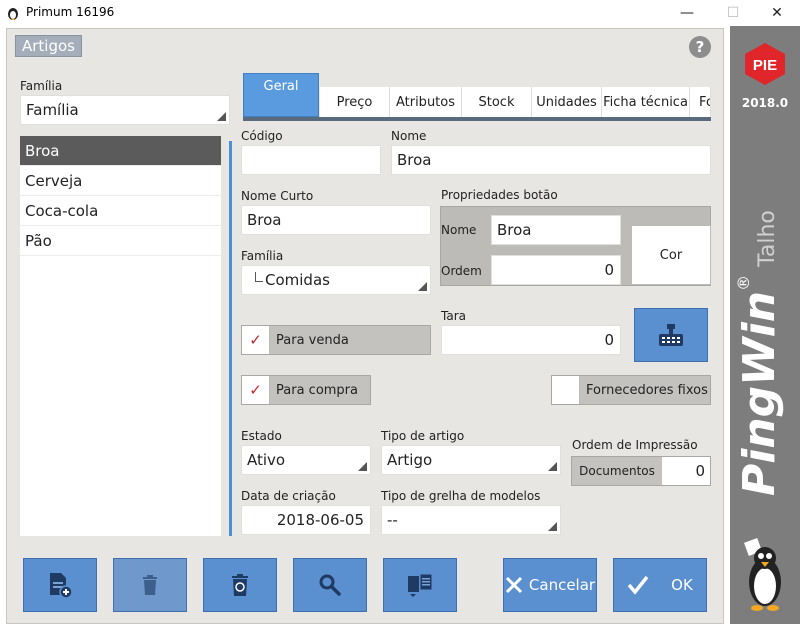  Describe the element at coordinates (41, 86) in the screenshot. I see `familia-filter-label: Família` at that location.